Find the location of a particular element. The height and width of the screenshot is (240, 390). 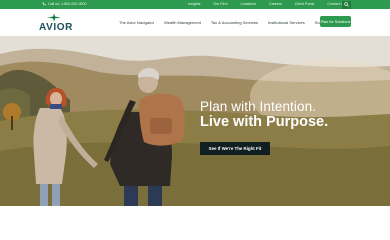

phone-icon is located at coordinates (44, 4).